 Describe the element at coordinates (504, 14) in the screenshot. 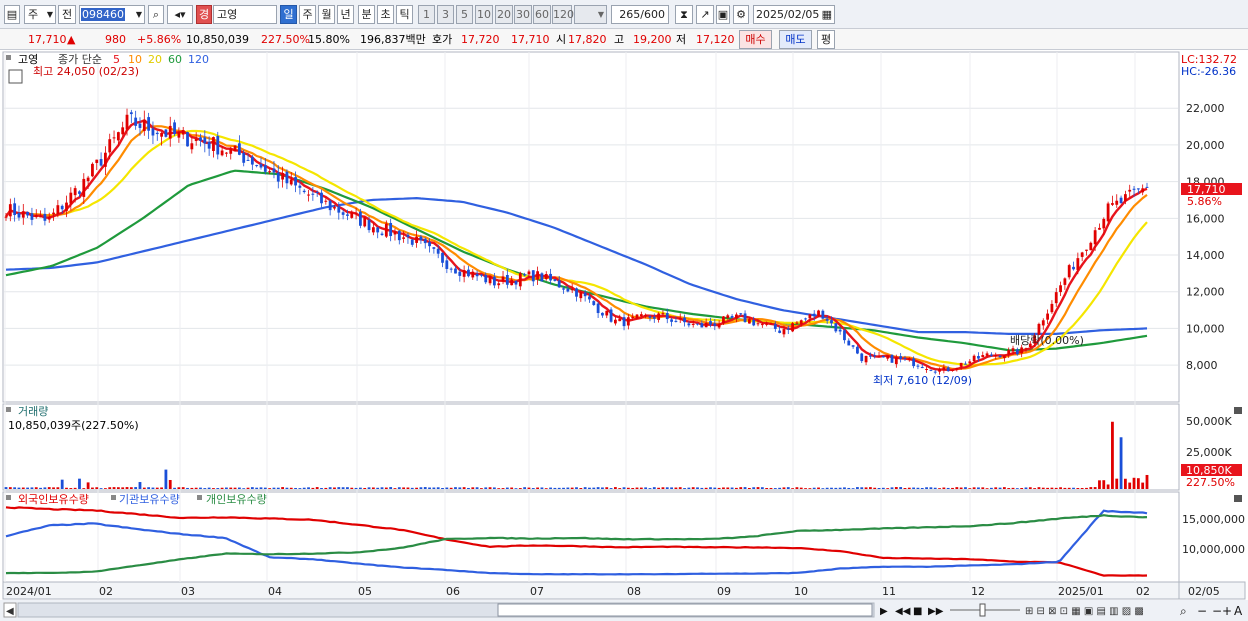

I see `interval-20-button: 20` at that location.